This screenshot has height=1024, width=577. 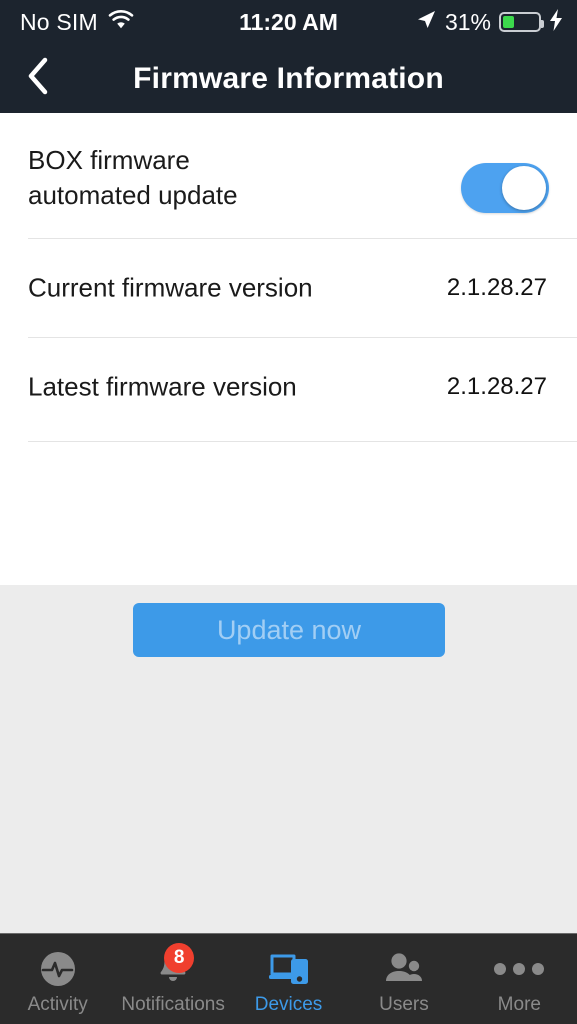 I want to click on devices-laptop-phone-icon, so click(x=289, y=969).